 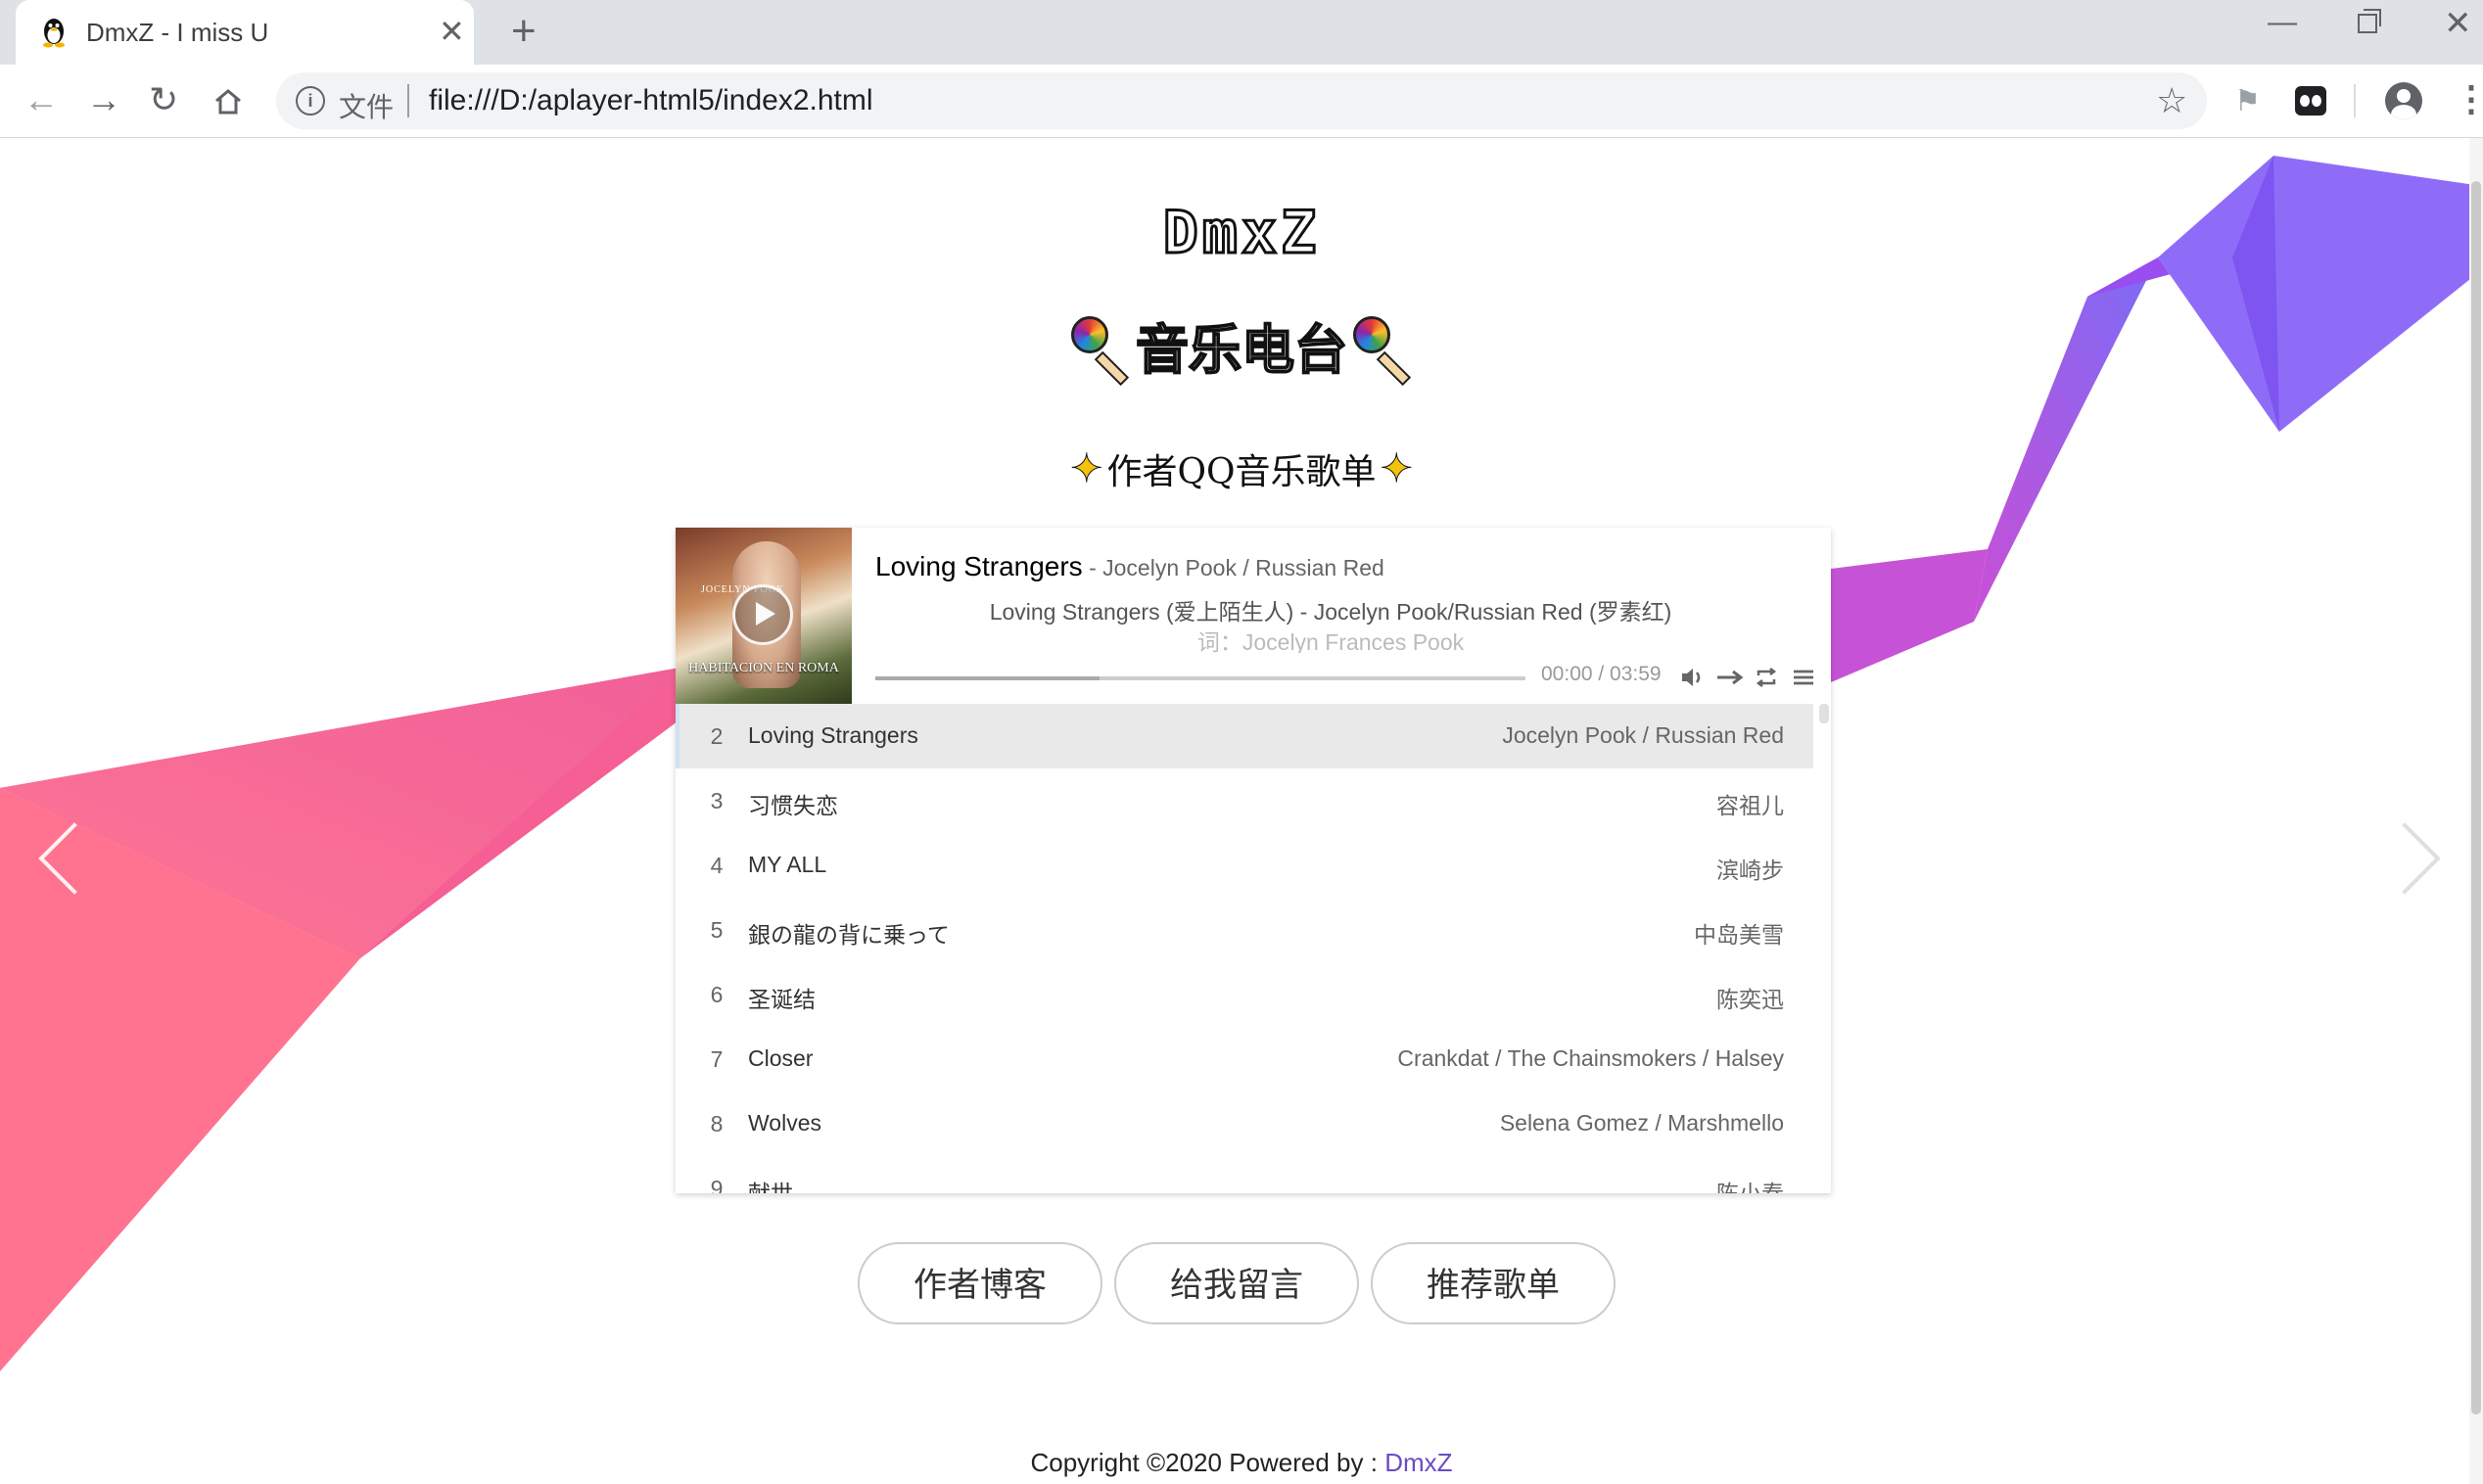 I want to click on back-icon: ←, so click(x=41, y=99).